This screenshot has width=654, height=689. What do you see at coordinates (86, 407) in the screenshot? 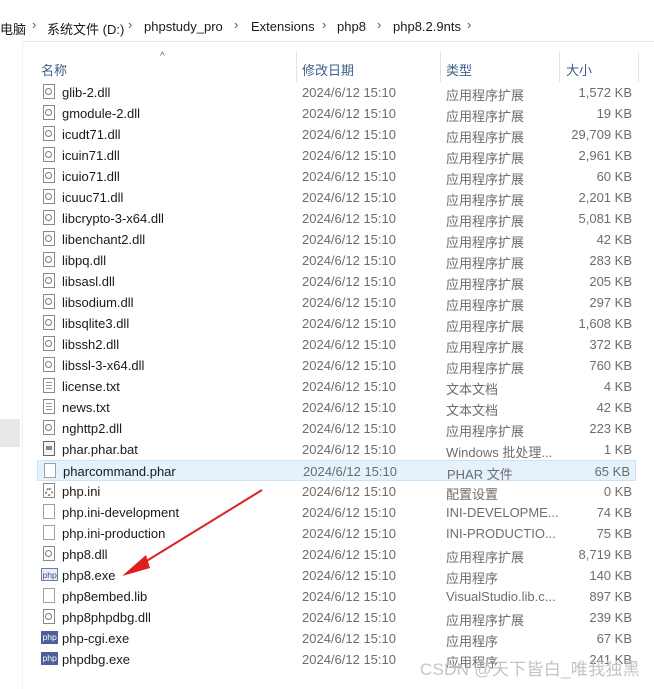
I see `file-name: news.txt` at bounding box center [86, 407].